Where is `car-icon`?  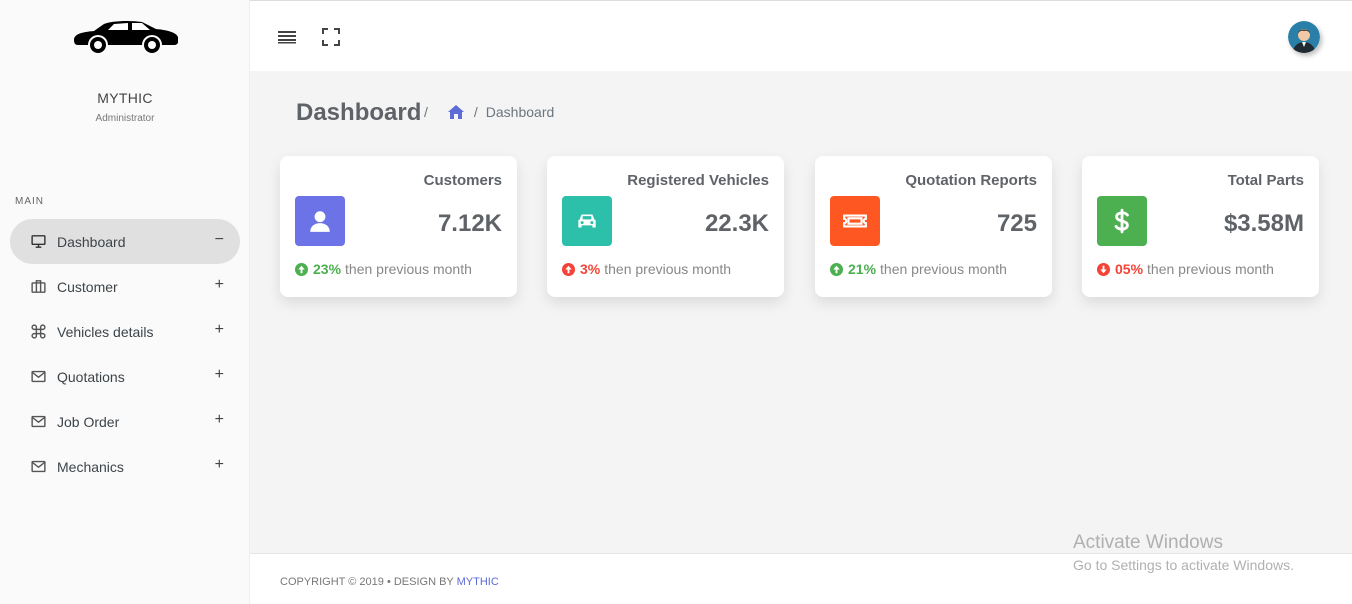 car-icon is located at coordinates (587, 221).